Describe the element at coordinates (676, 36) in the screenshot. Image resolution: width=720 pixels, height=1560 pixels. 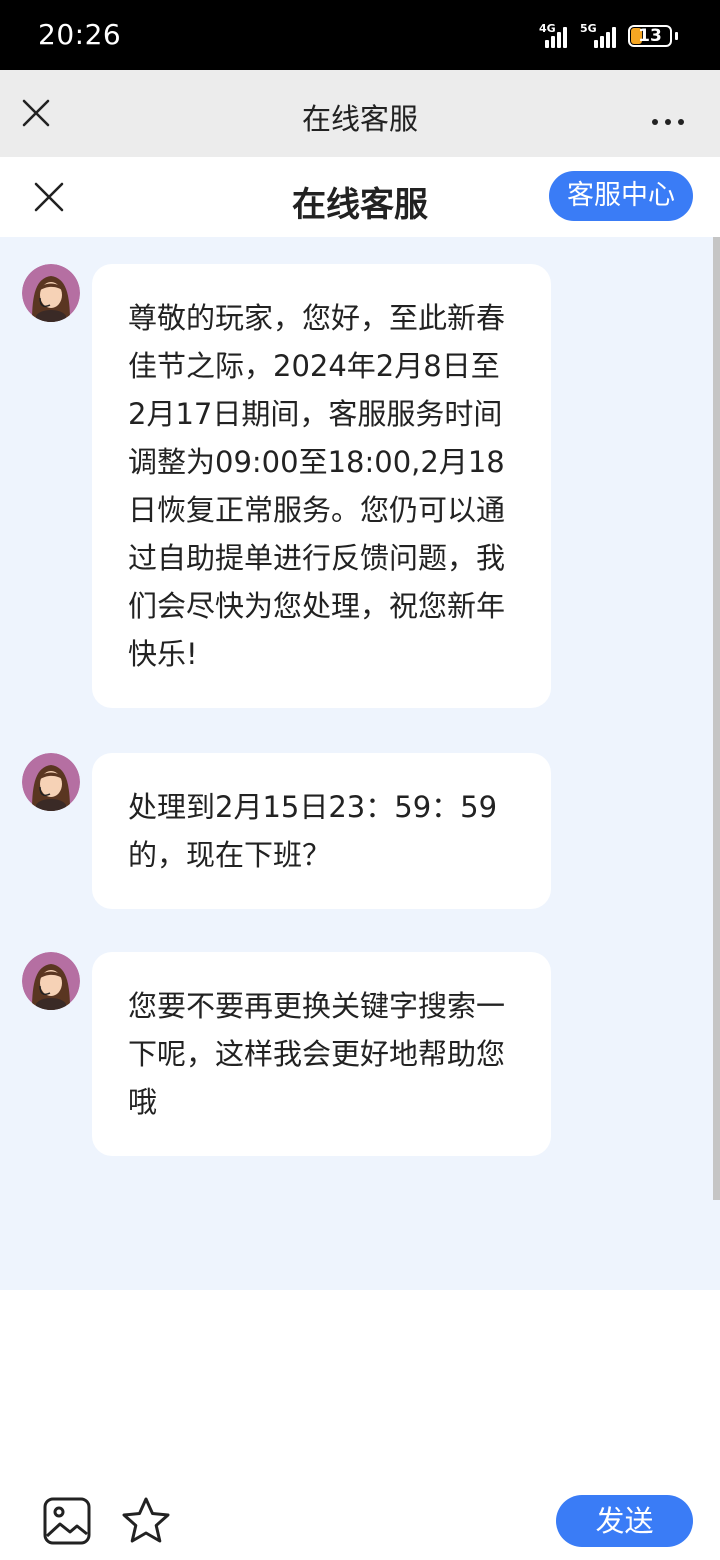
I see `battery-tip` at that location.